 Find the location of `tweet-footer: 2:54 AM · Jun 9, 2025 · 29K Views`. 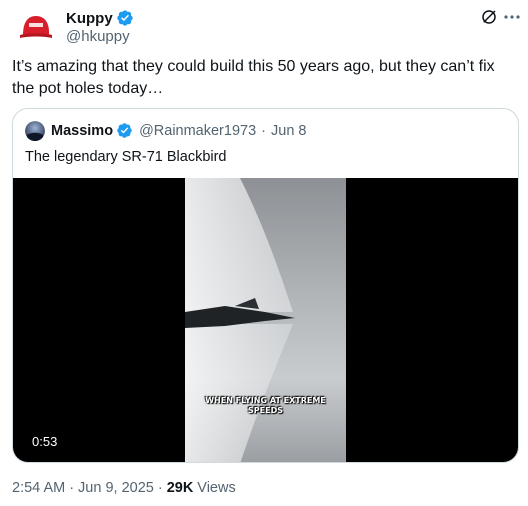

tweet-footer: 2:54 AM · Jun 9, 2025 · 29K Views is located at coordinates (124, 488).